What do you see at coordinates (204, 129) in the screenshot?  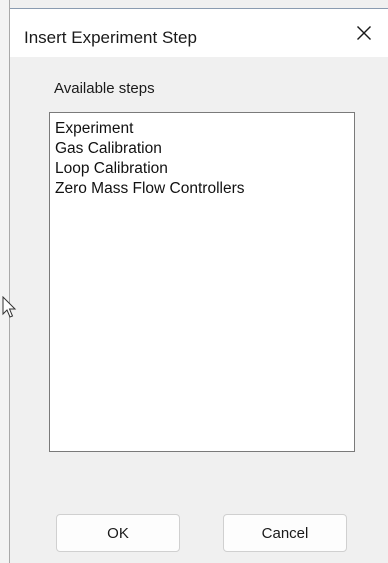 I see `list-item-experiment: Experiment` at bounding box center [204, 129].